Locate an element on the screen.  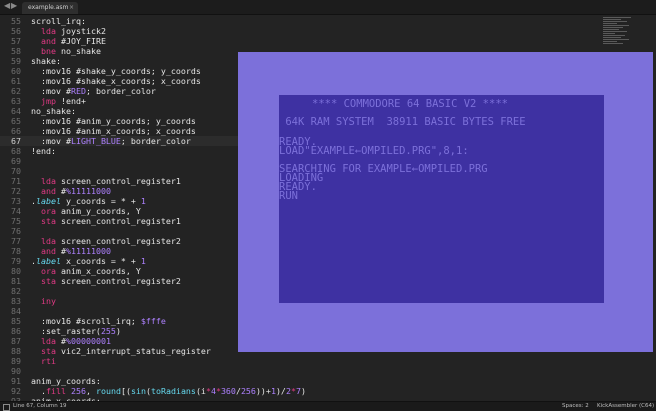
code-text: no_shake: is located at coordinates (53, 111).